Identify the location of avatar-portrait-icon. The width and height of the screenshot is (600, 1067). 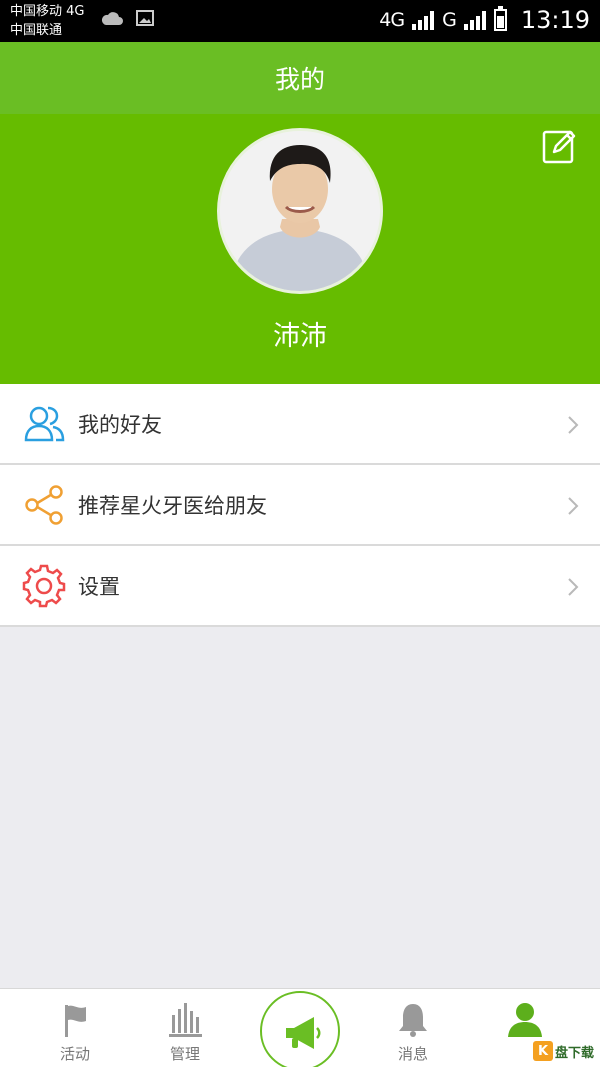
(300, 211).